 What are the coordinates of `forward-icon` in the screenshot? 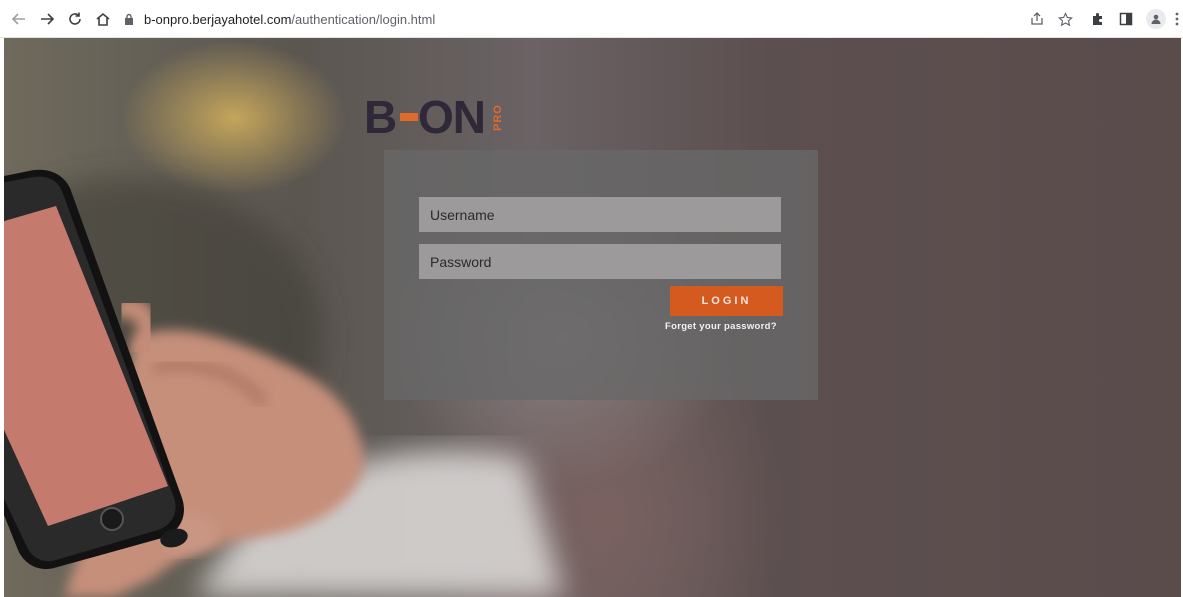 It's located at (47, 19).